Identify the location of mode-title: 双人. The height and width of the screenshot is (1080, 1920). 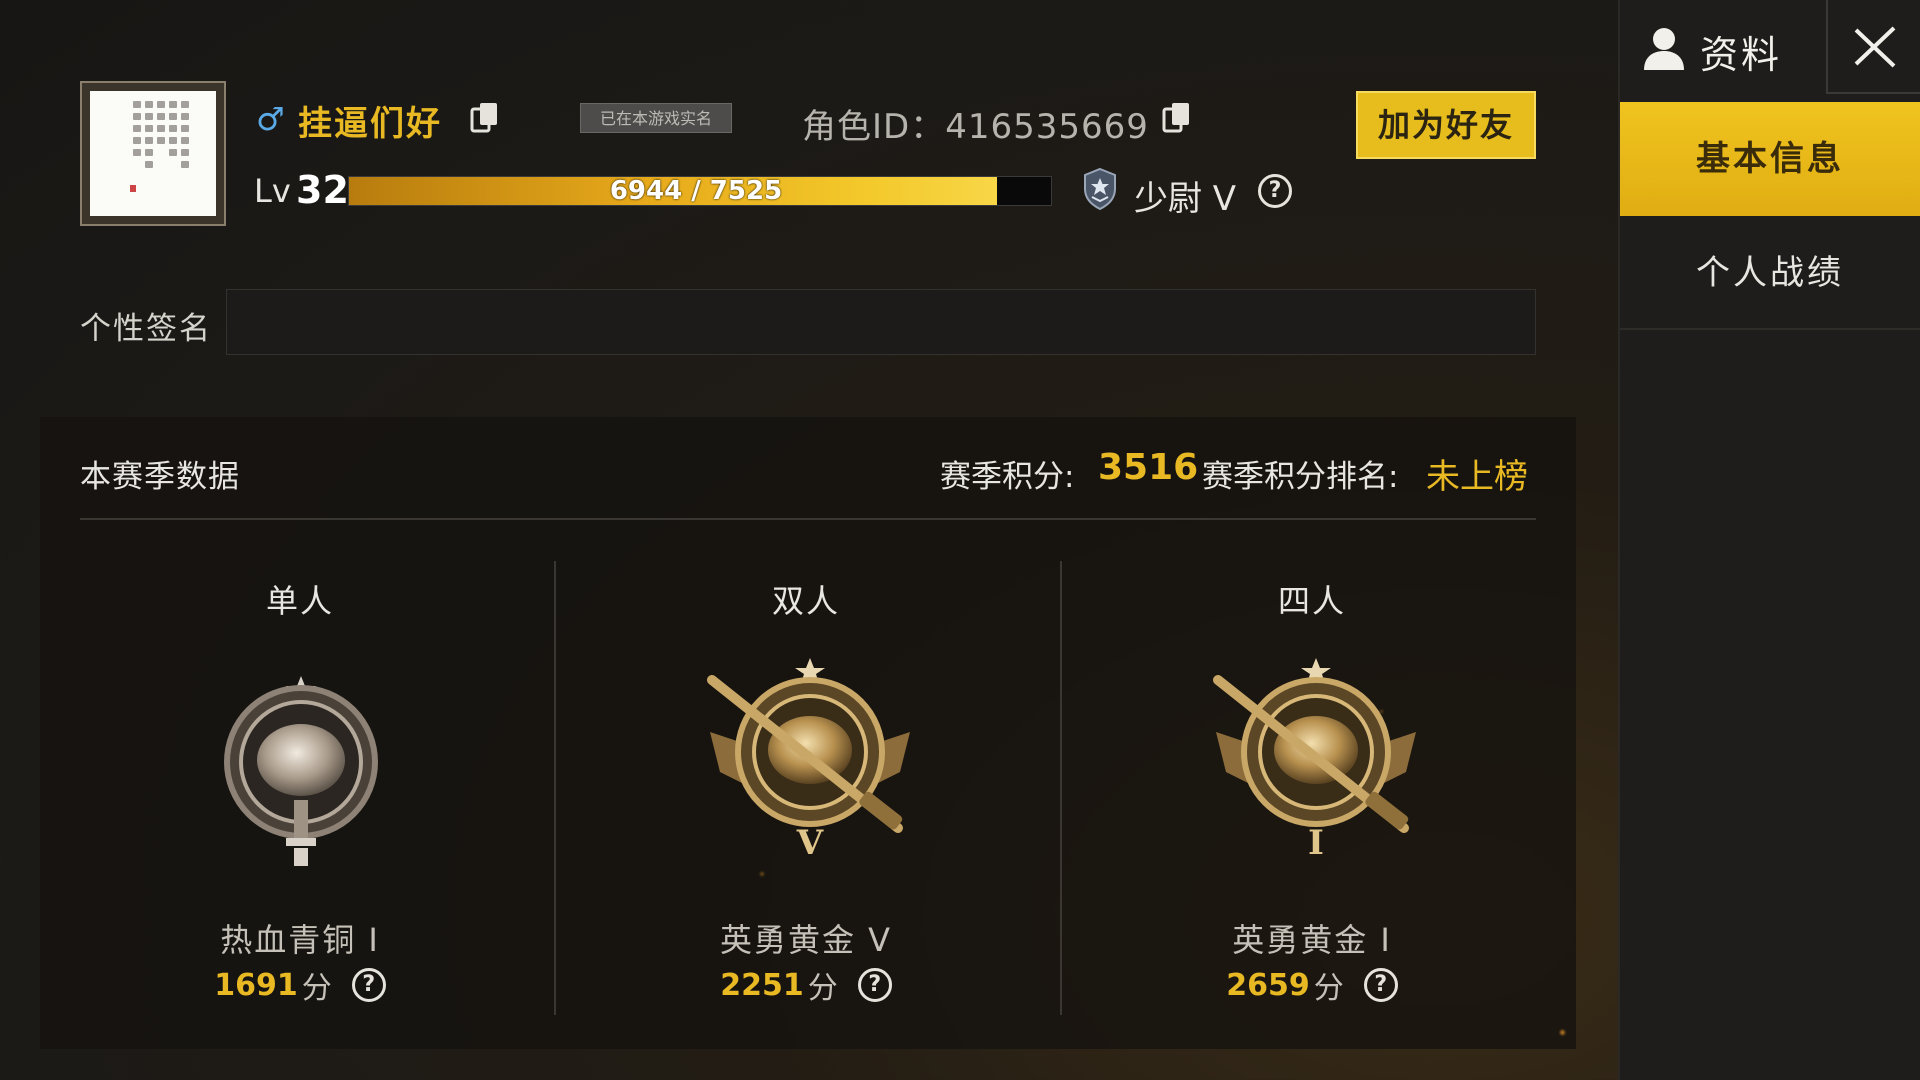
(805, 601).